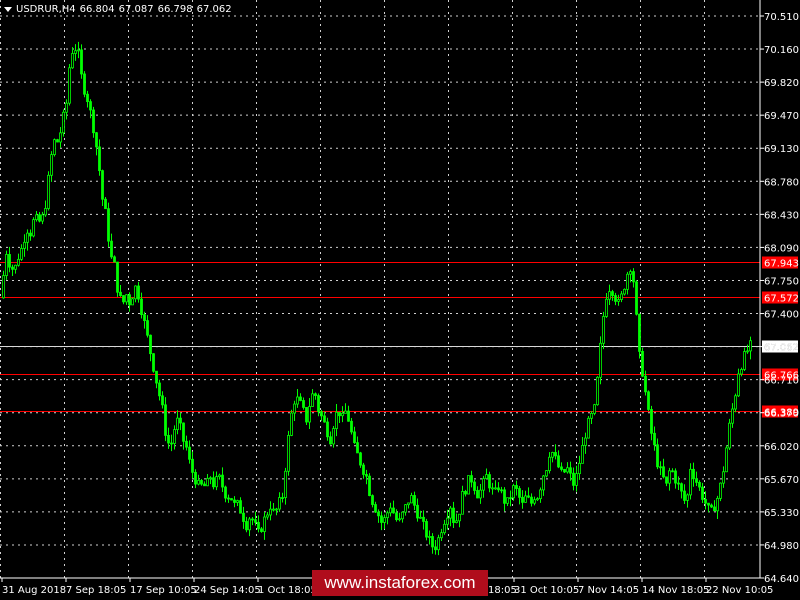 The width and height of the screenshot is (800, 600). What do you see at coordinates (546, 590) in the screenshot?
I see `x-tick-label: 31 Oct 10:05` at bounding box center [546, 590].